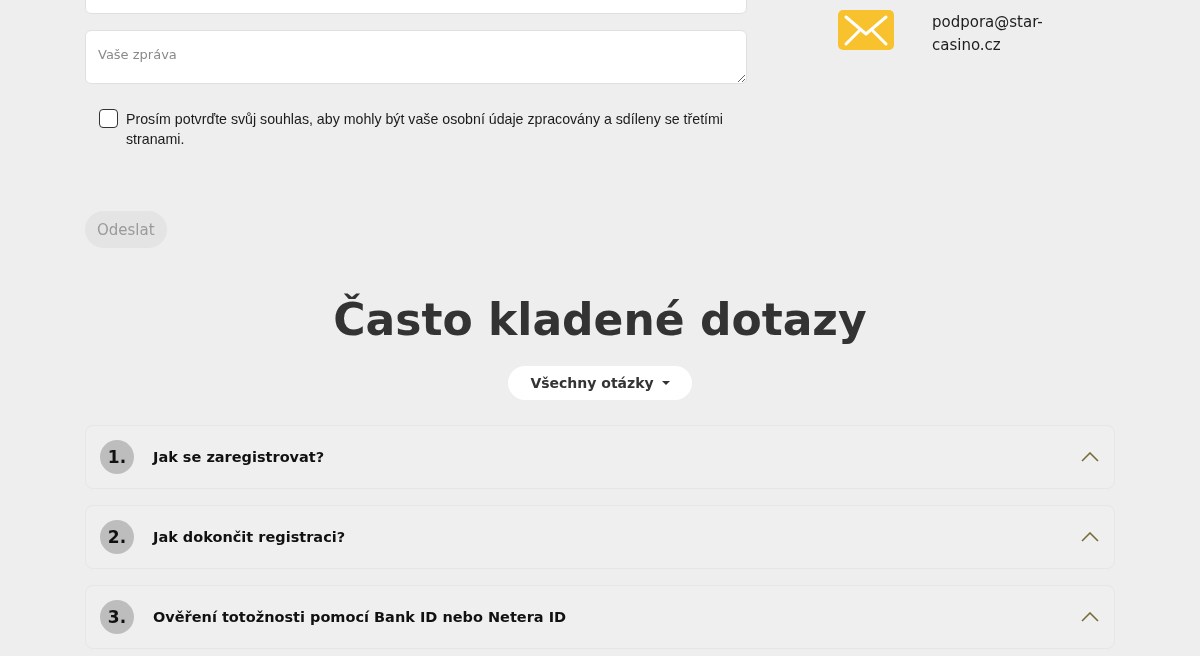  Describe the element at coordinates (425, 129) in the screenshot. I see `consent-label: Prosím potvrďte svůj souhlas, aby mohly být vaše osobní údaje zpracovány a sdíleny se třetími stranami.` at that location.